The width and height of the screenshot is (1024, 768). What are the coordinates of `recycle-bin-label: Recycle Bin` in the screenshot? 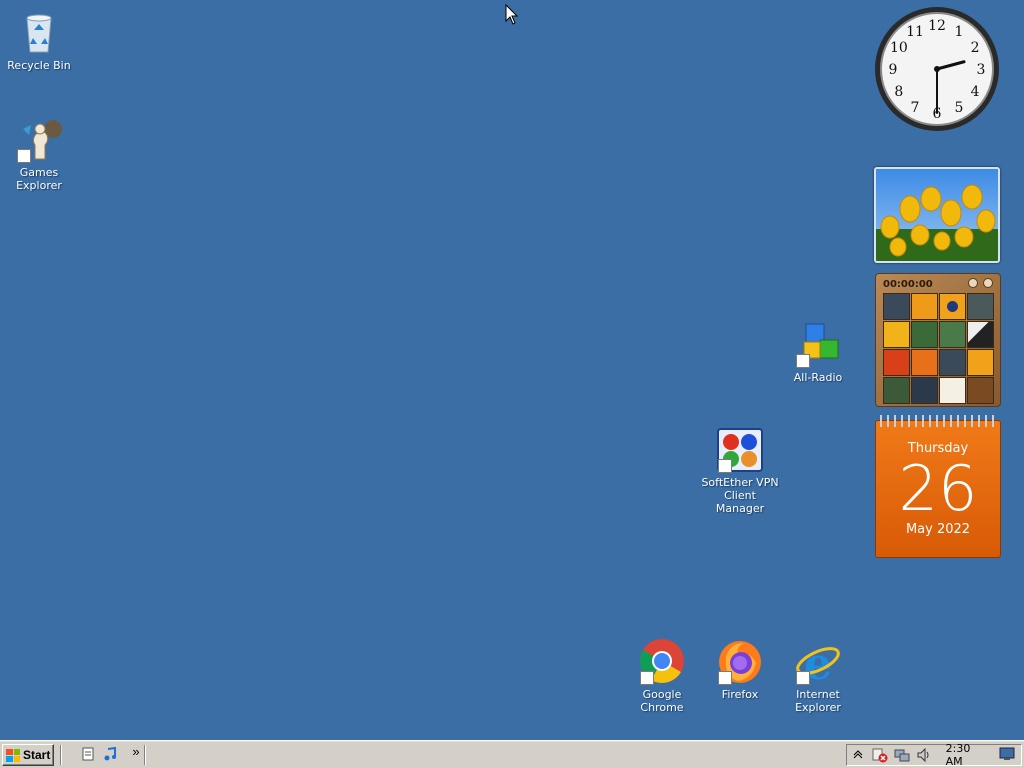 It's located at (39, 65).